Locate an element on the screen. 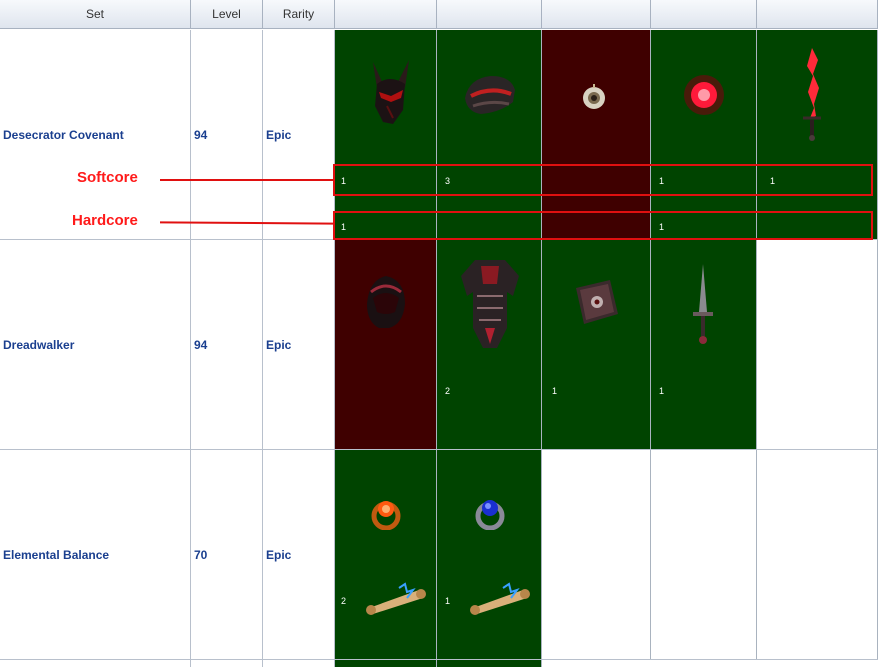 The image size is (878, 667). set-name-cell: Desecrator Covenant is located at coordinates (95, 134).